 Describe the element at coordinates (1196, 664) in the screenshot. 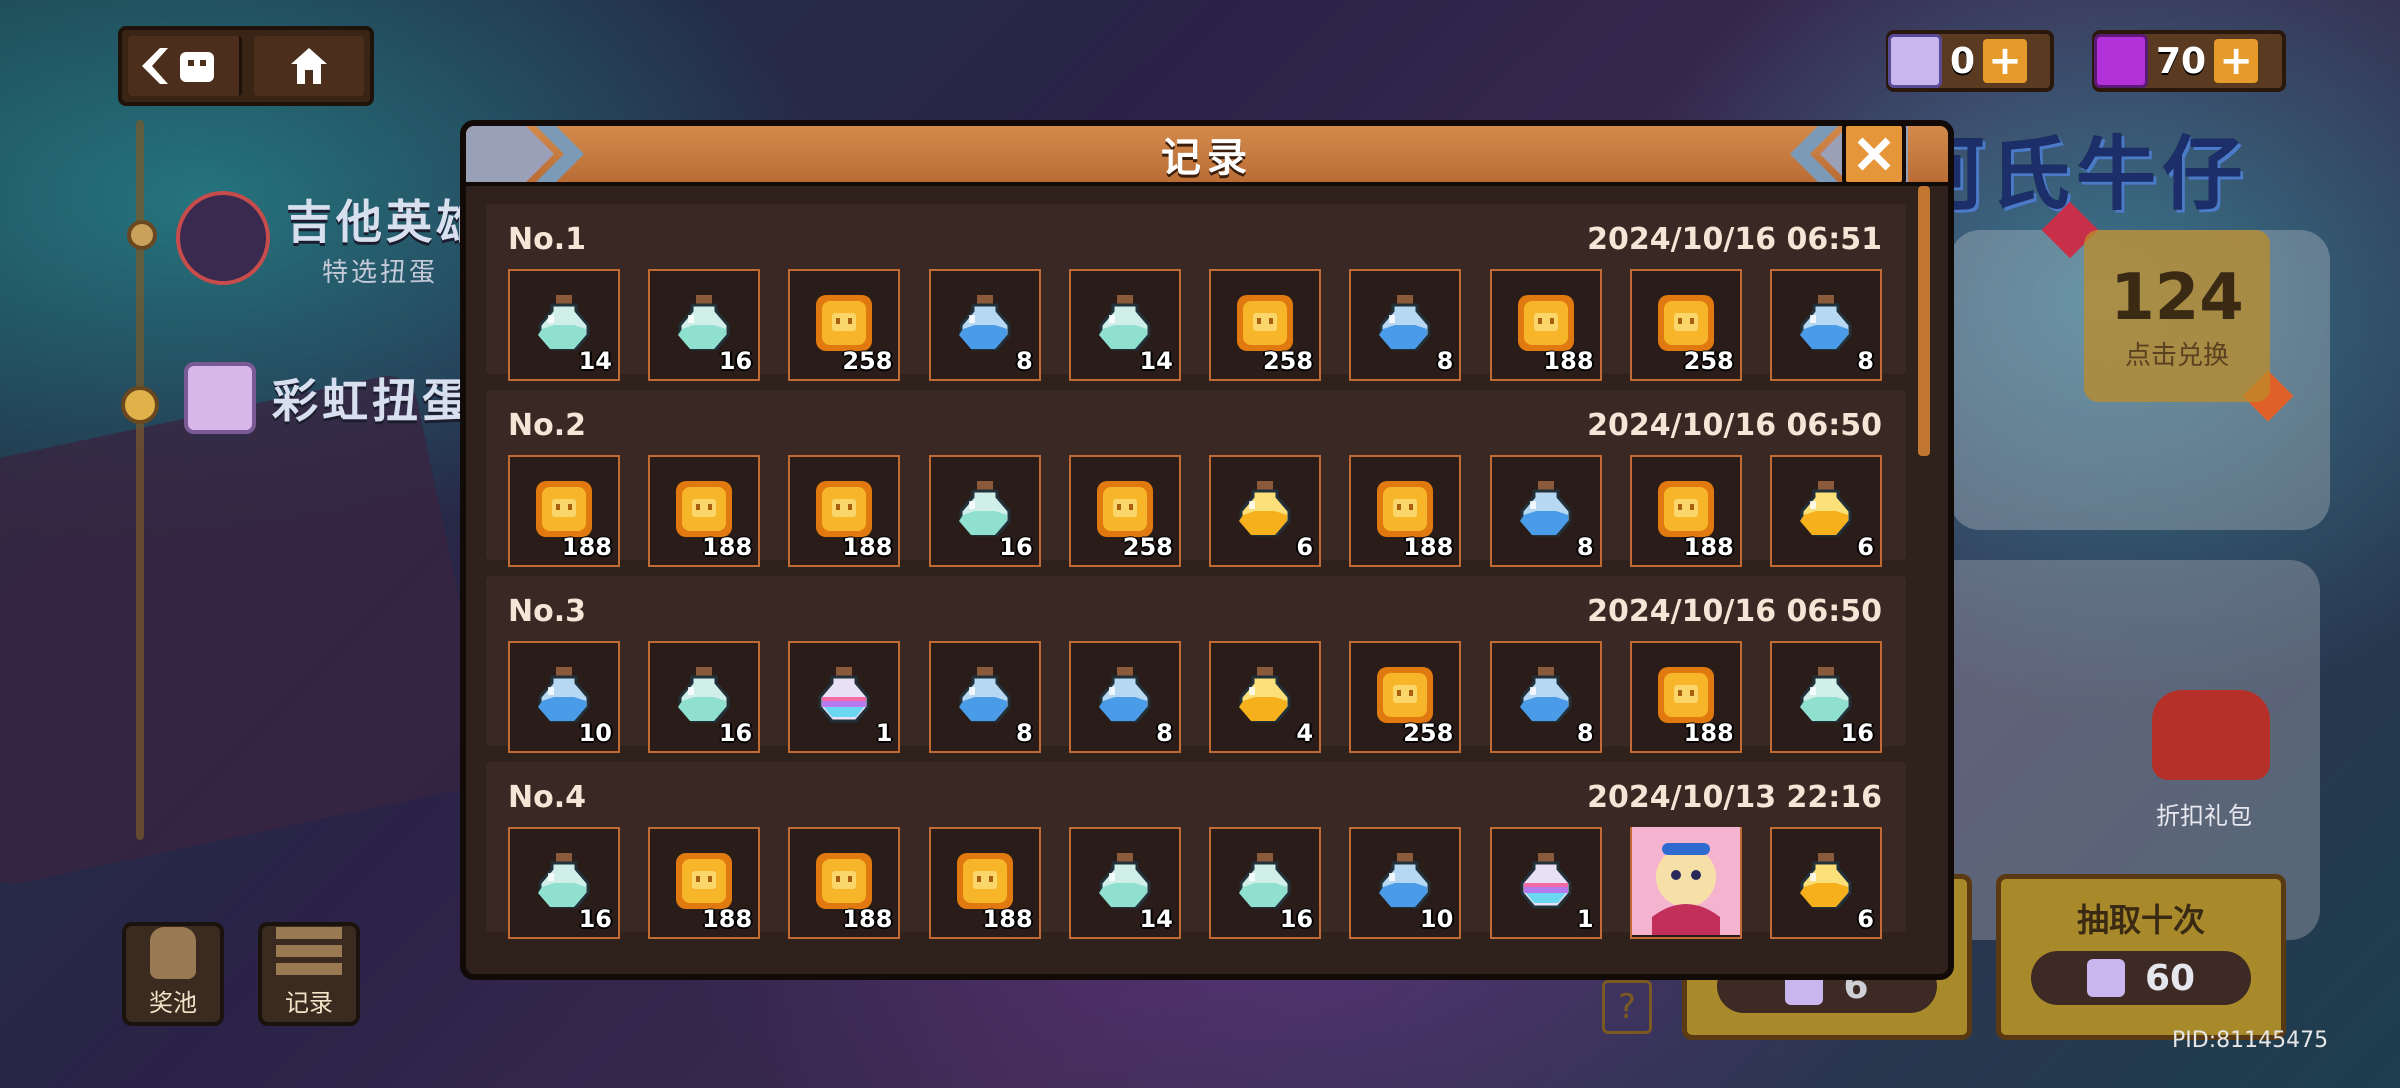

I see `record-entry: No.3 2024/10/16 06:50 10 16 1 8 8 4 258 8 188 16` at that location.